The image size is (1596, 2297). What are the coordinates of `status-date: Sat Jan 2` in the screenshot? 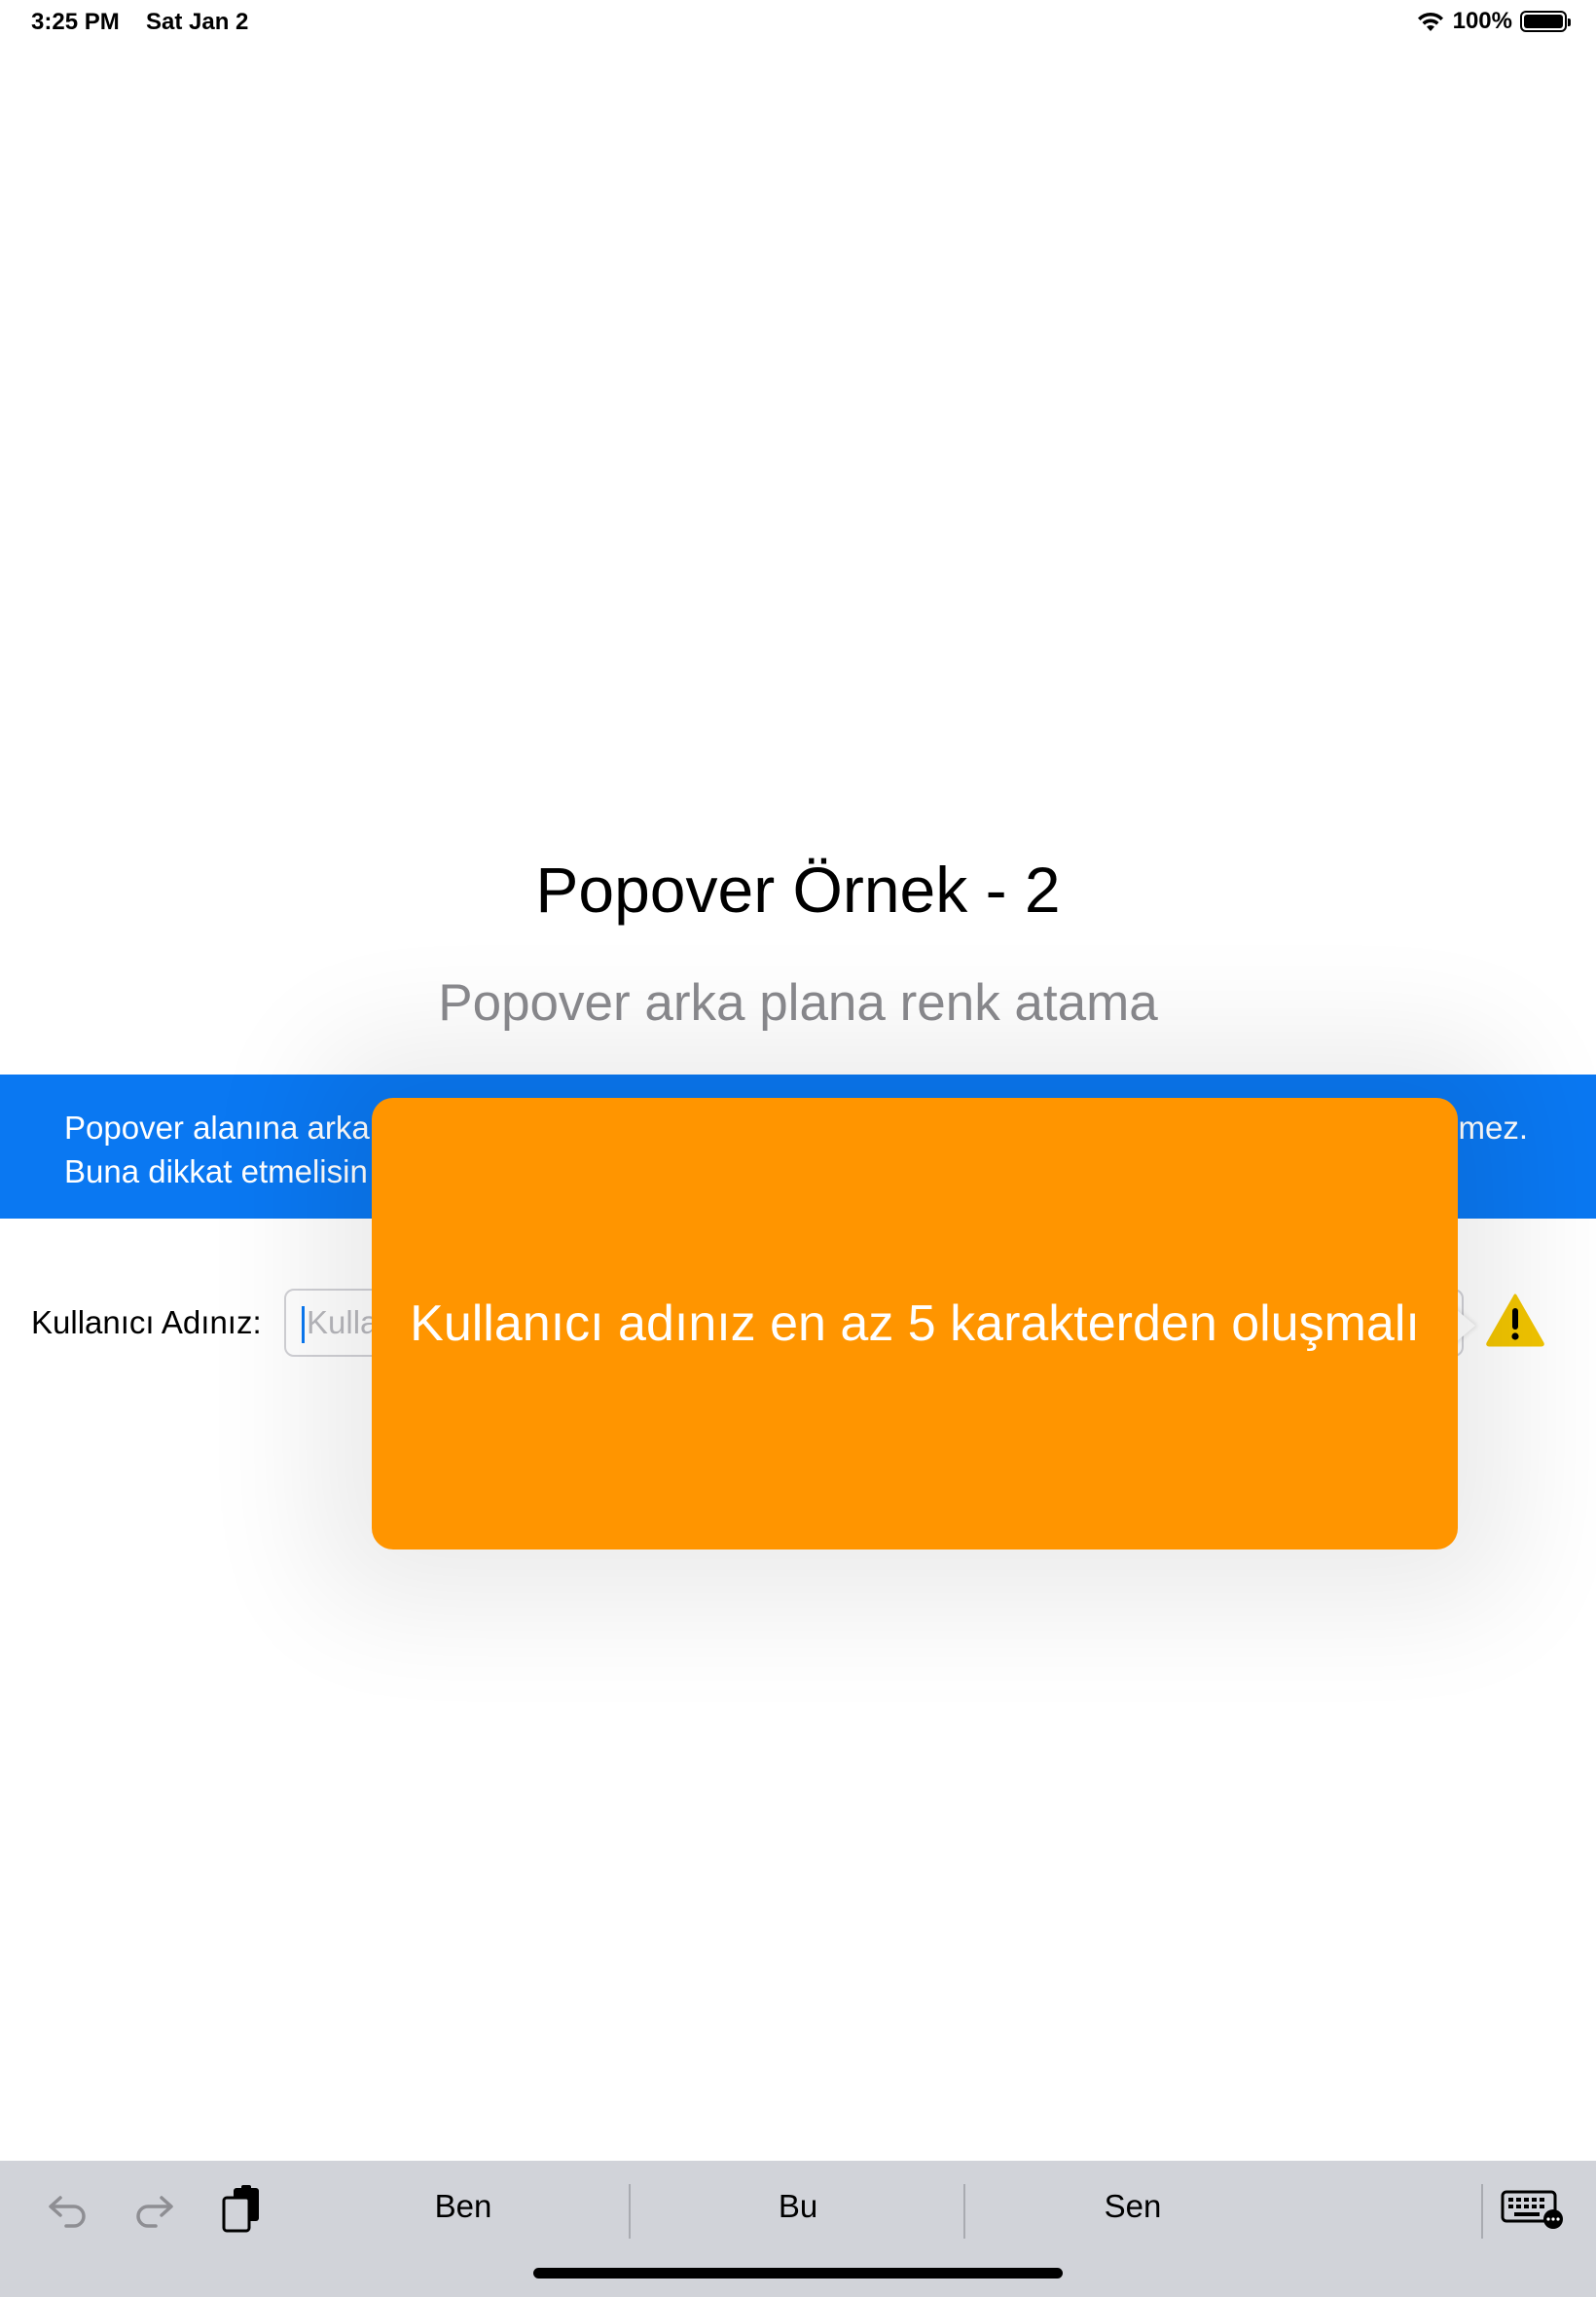 It's located at (197, 22).